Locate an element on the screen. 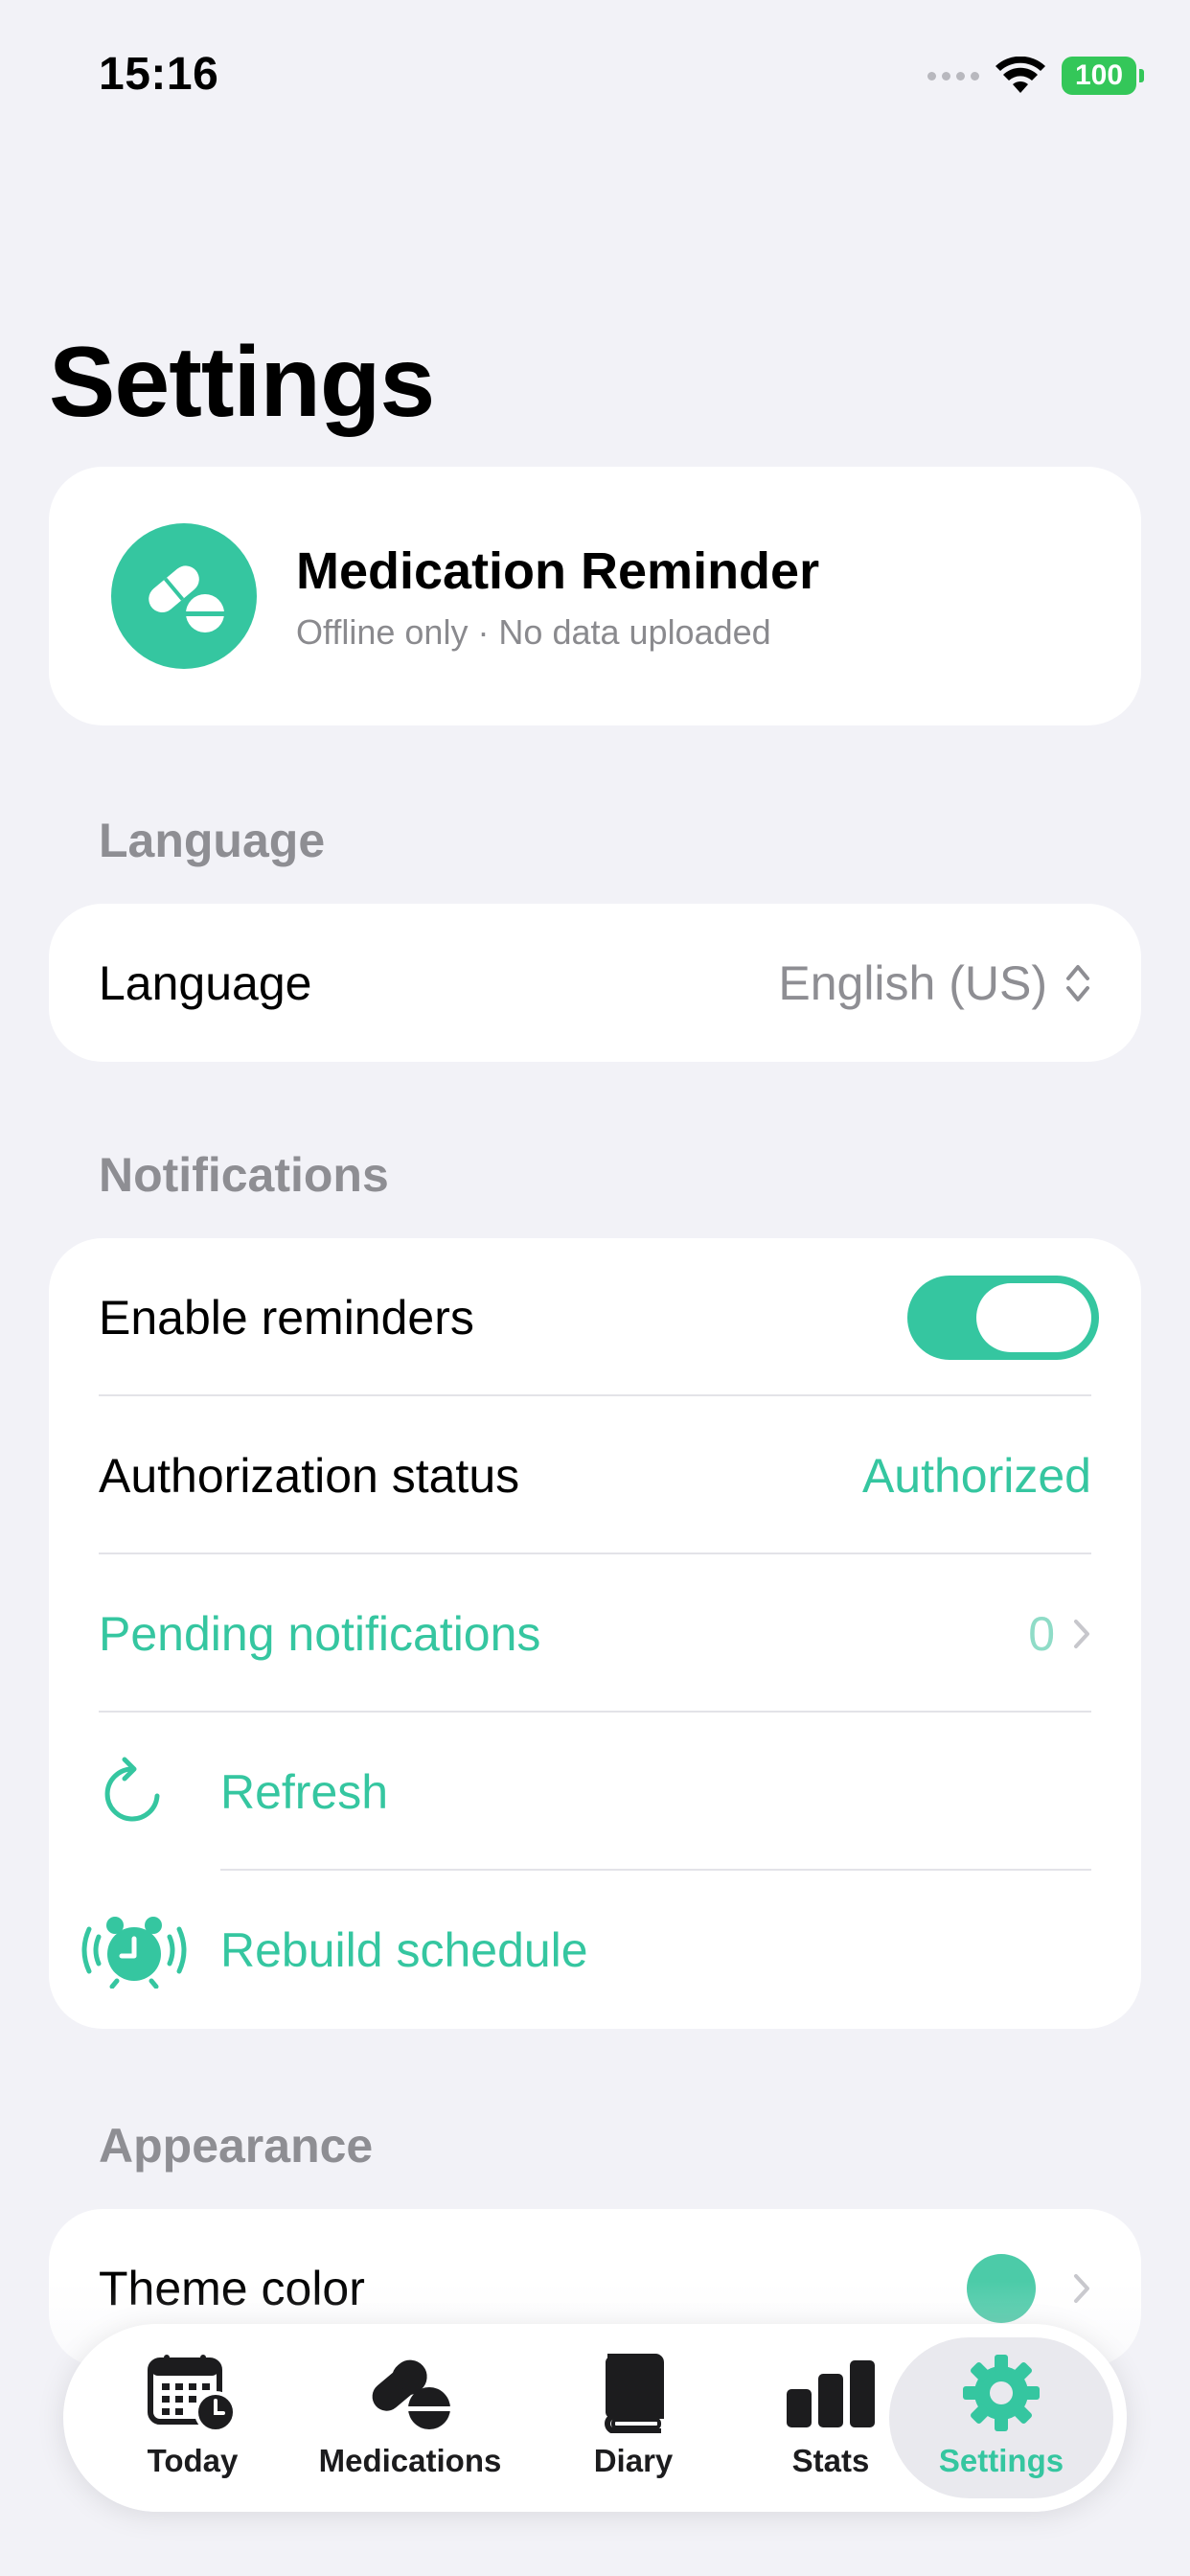  tab-label: Medications is located at coordinates (410, 2460).